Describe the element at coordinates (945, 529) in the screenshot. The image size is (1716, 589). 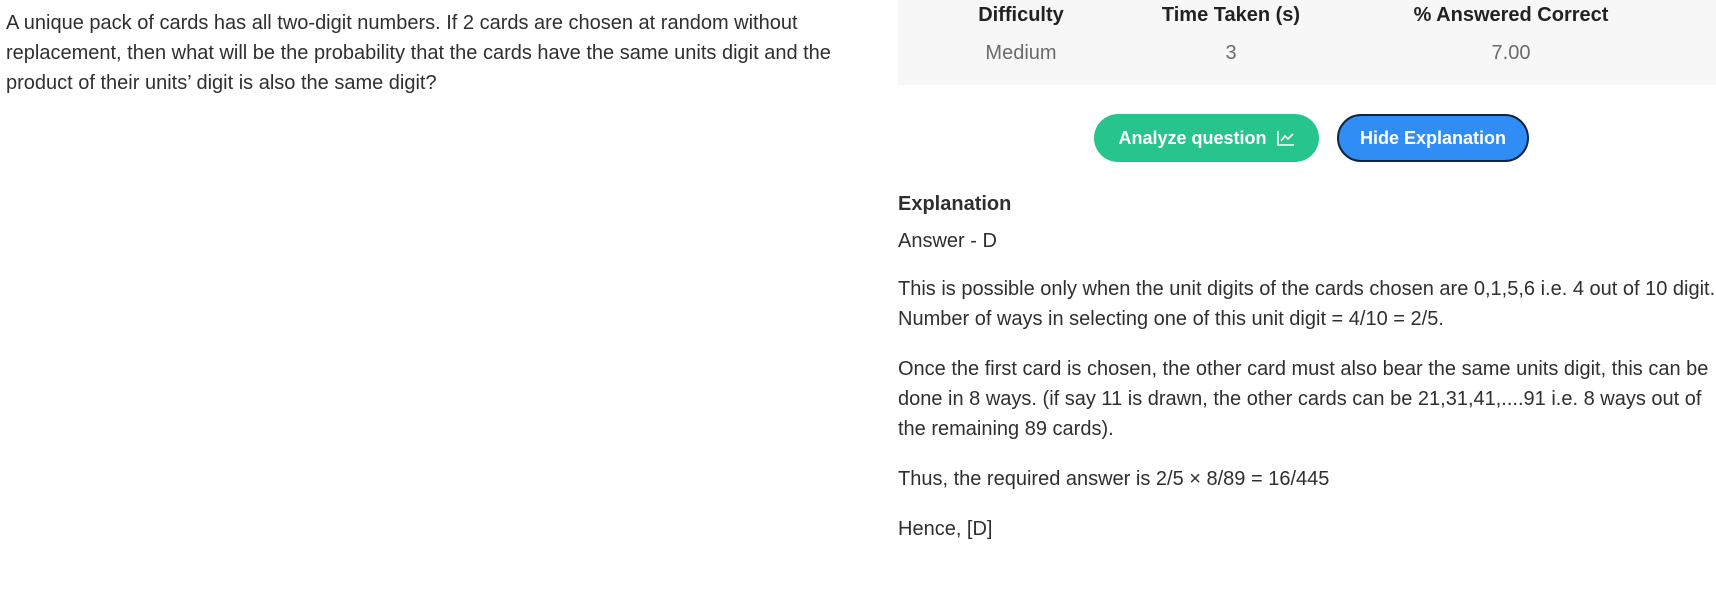
I see `explanation-paragraph-4: Hence, [D]` at that location.